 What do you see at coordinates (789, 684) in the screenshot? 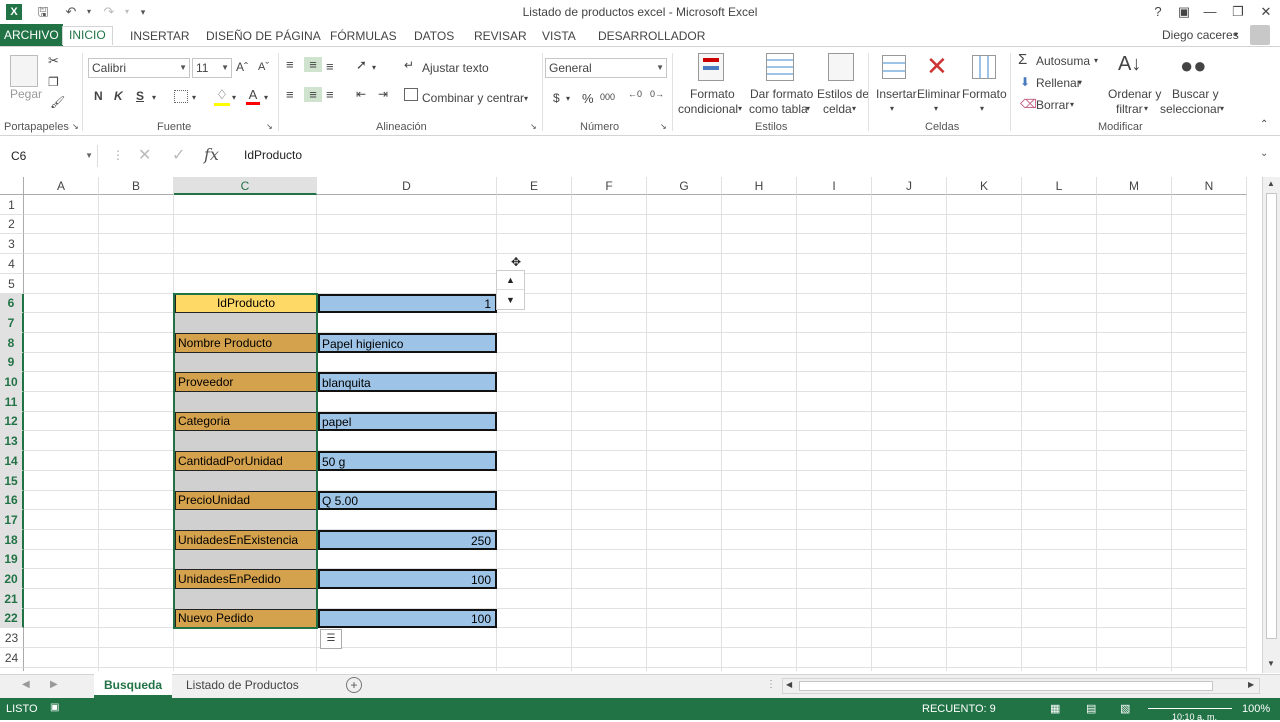
I see `hscroll-left-icon: ◀` at bounding box center [789, 684].